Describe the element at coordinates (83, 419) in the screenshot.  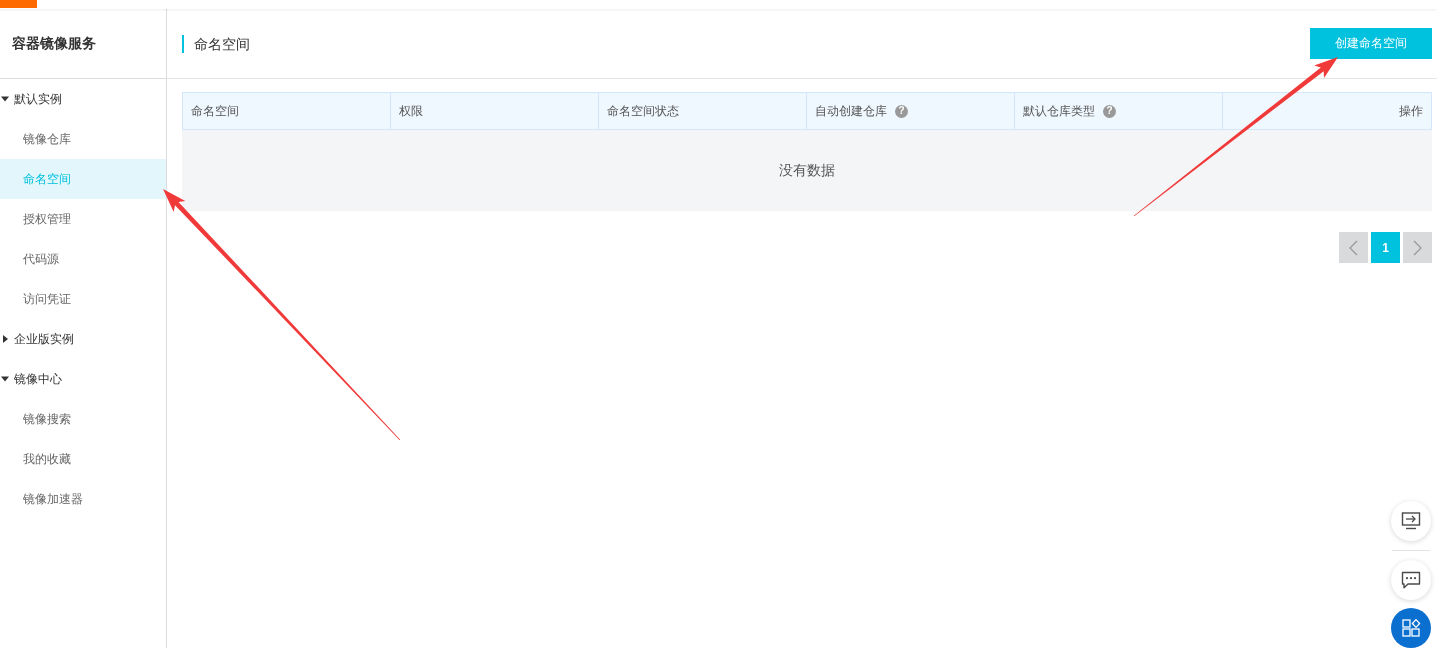
I see `nav-item: 镜像搜索` at that location.